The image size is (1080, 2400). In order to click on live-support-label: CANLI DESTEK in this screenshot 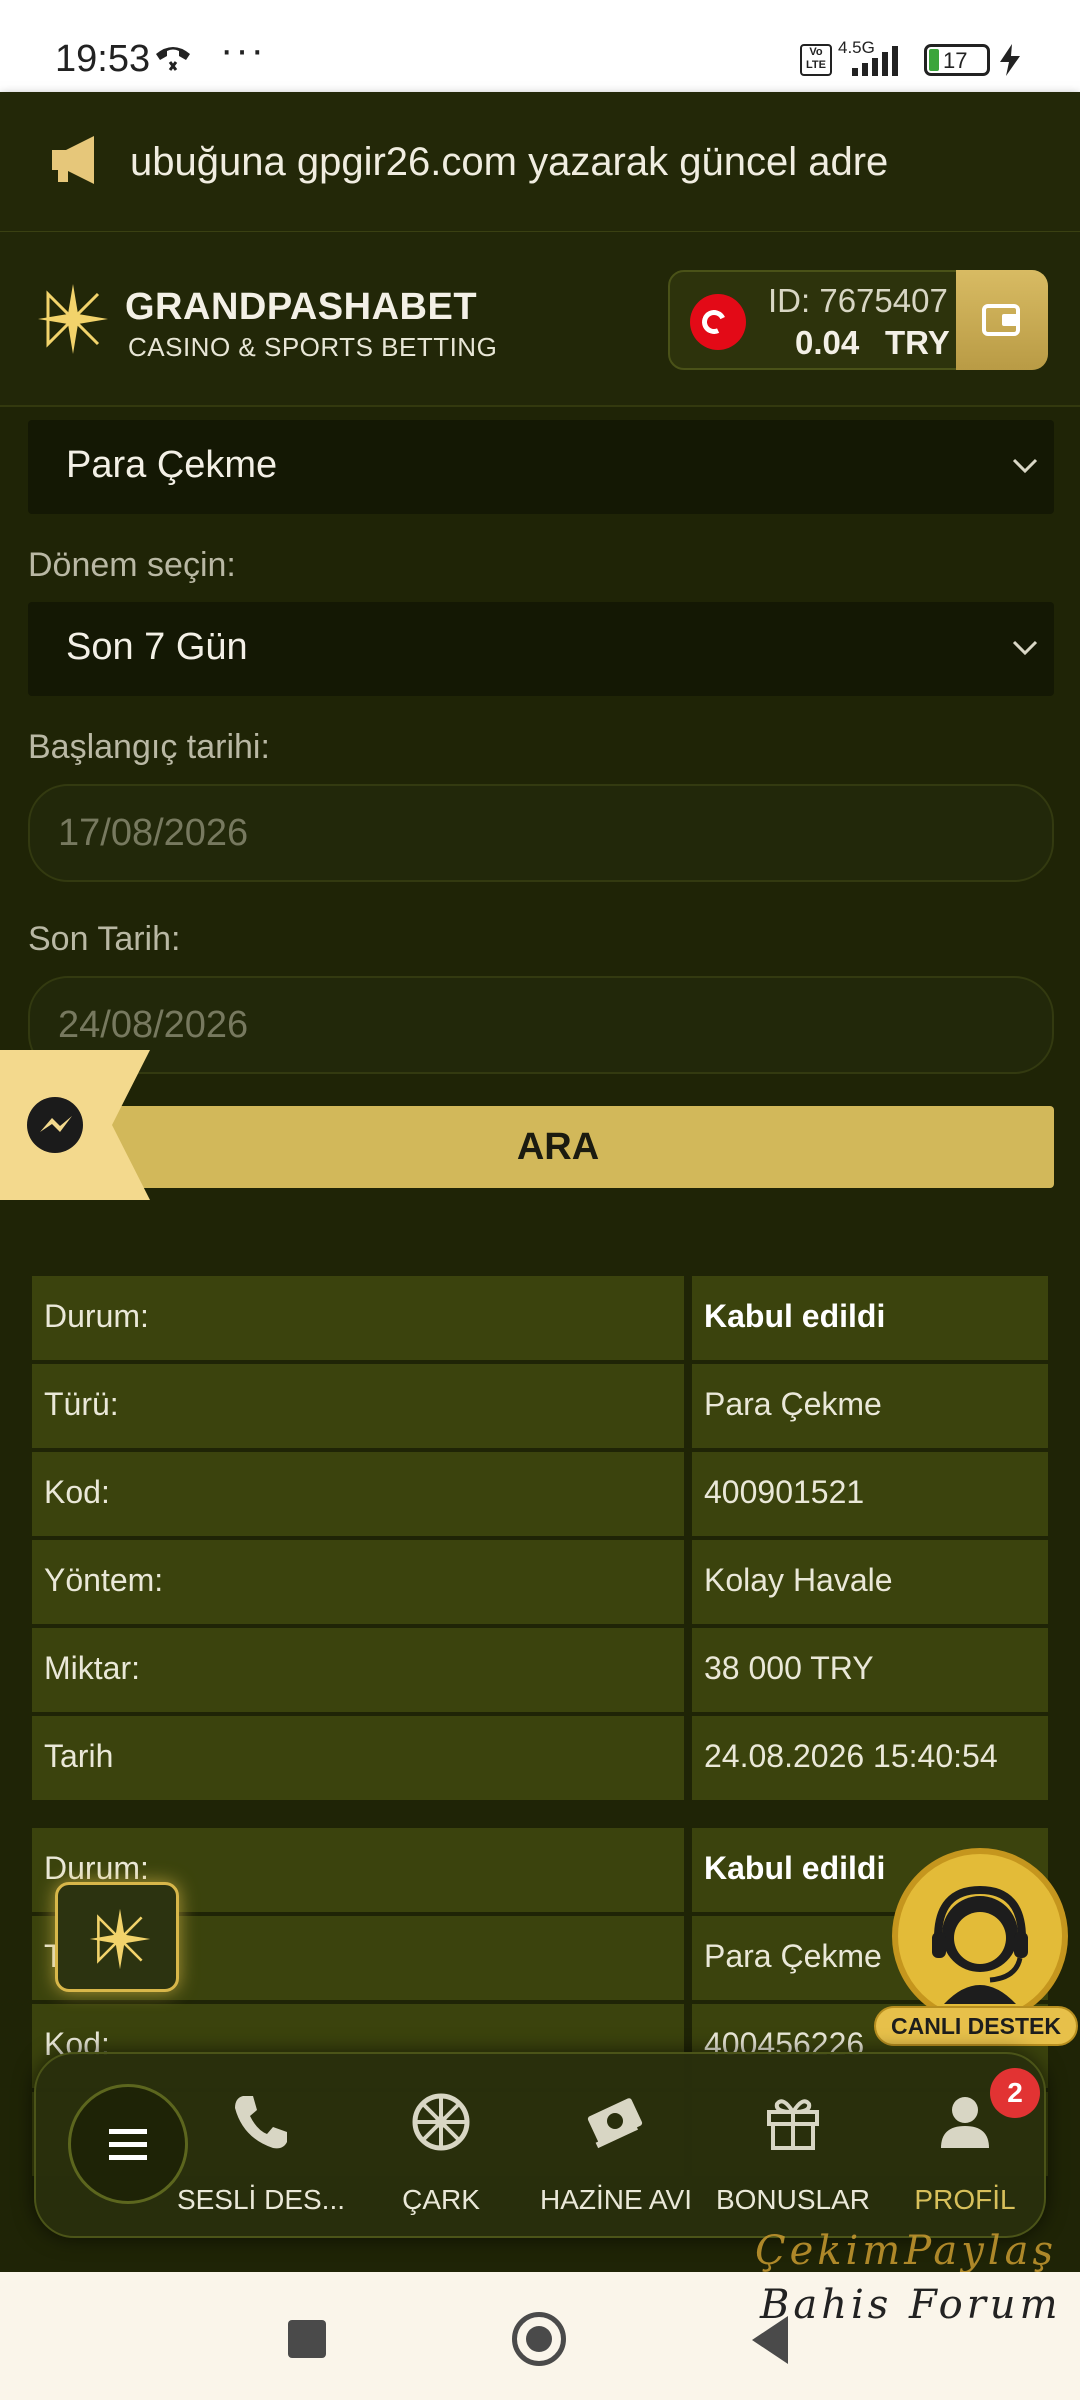, I will do `click(976, 2026)`.